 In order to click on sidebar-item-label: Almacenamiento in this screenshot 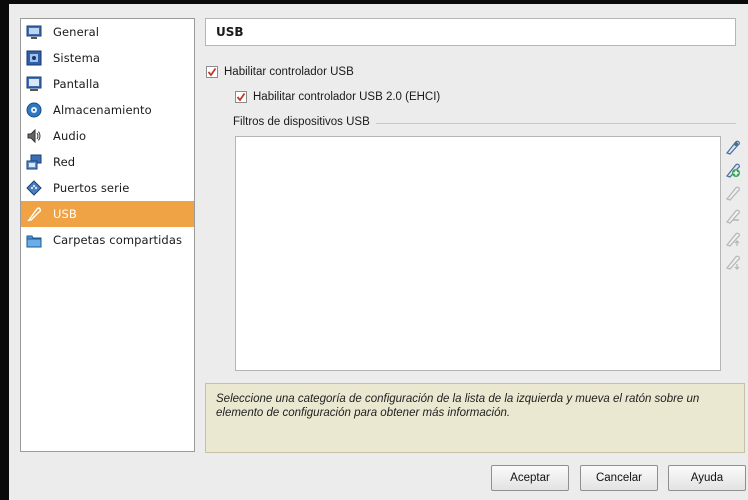, I will do `click(102, 110)`.